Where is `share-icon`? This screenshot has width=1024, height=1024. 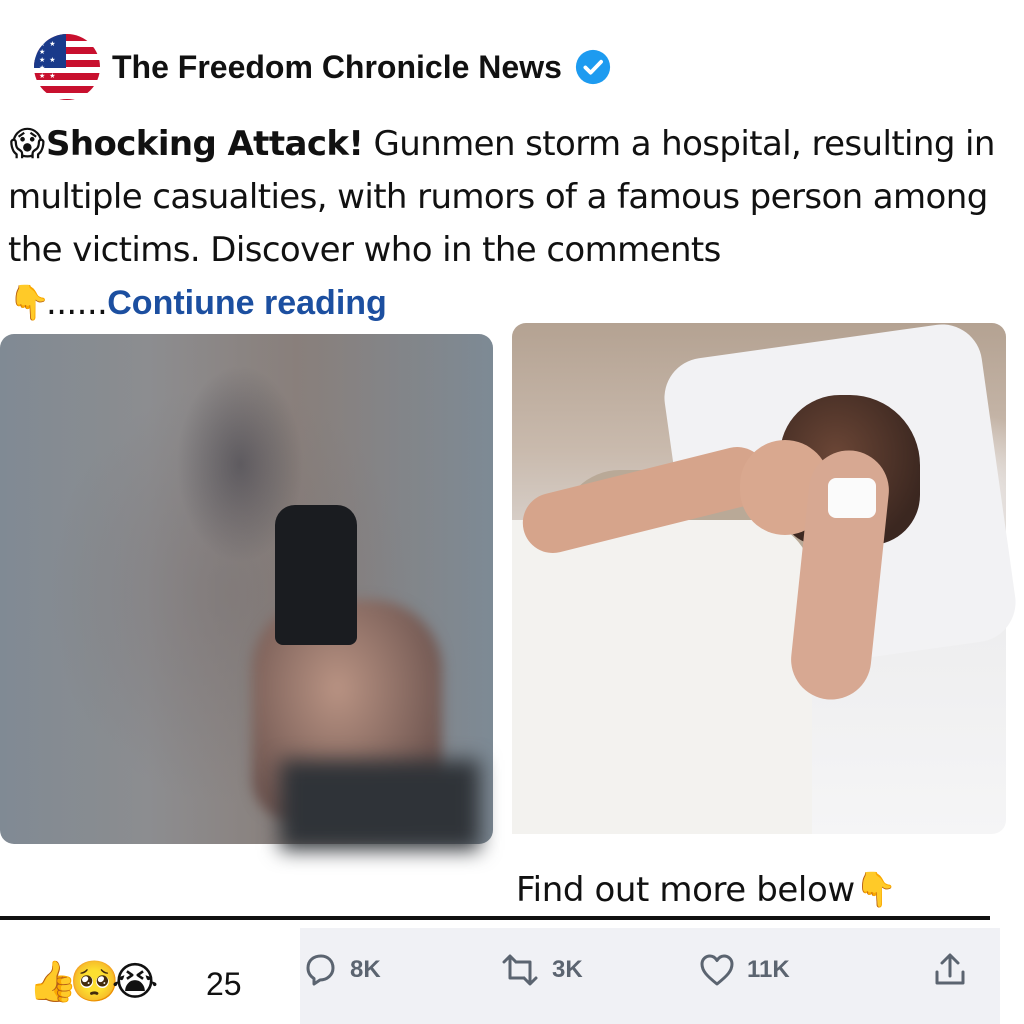
share-icon is located at coordinates (950, 969).